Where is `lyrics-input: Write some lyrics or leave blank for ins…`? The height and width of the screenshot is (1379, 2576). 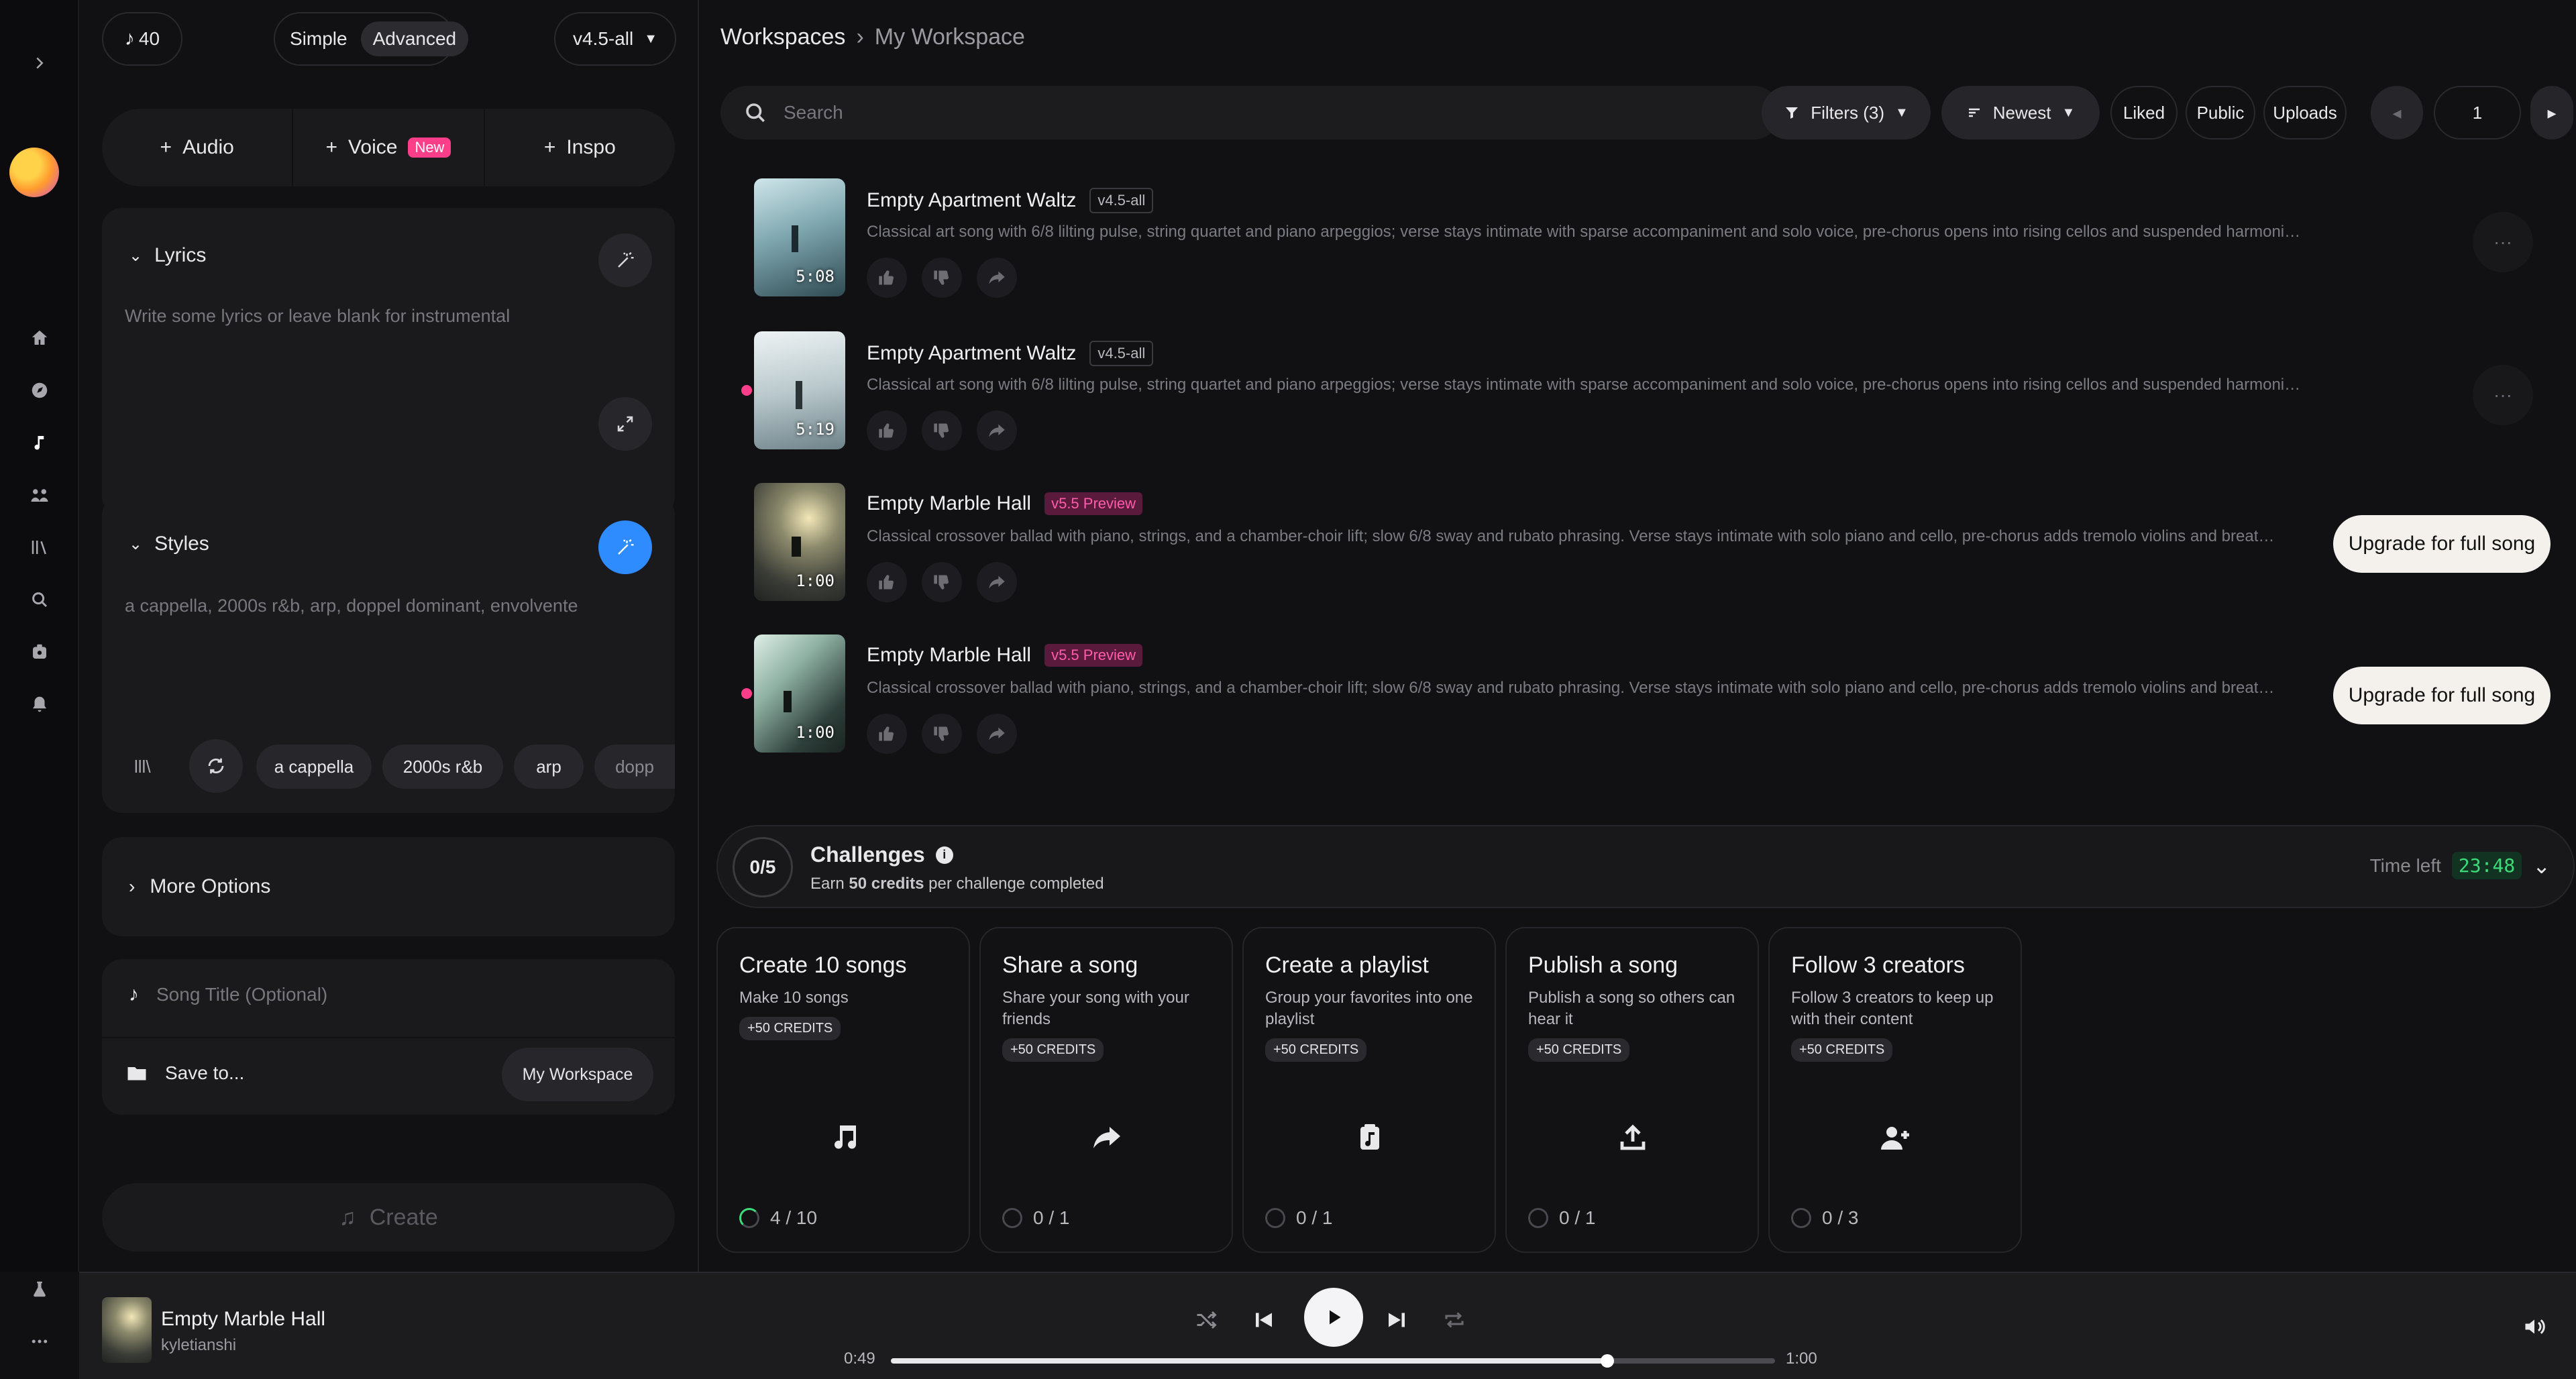
lyrics-input: Write some lyrics or leave blank for ins… is located at coordinates (386, 316).